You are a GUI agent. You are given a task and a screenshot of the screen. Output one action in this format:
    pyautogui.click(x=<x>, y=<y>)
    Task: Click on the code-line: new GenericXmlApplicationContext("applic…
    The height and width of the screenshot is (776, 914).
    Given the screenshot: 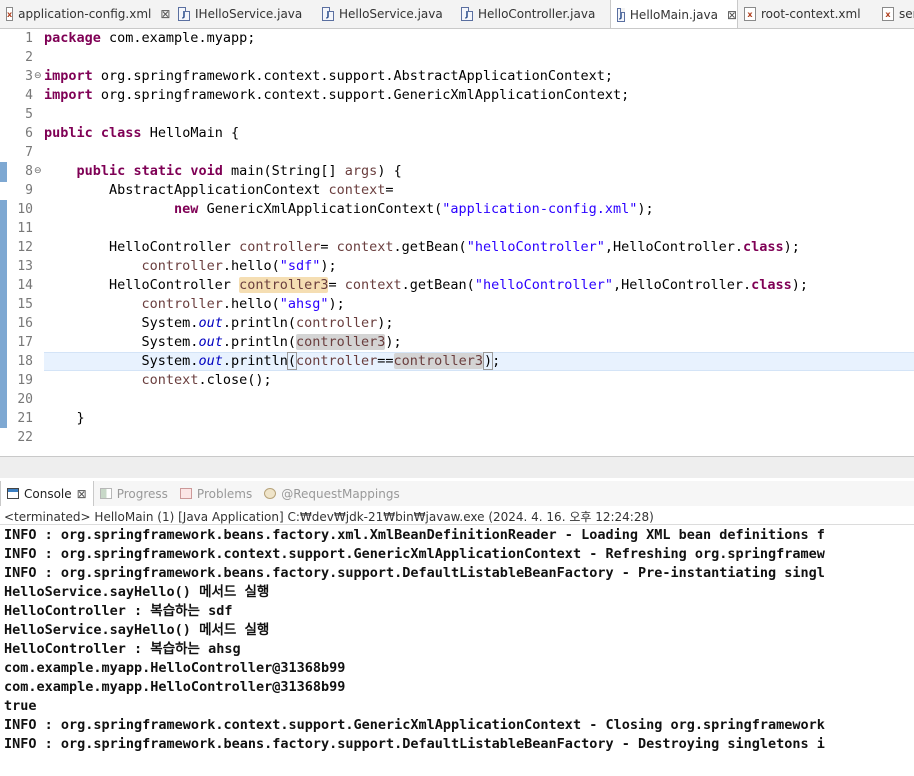 What is the action you would take?
    pyautogui.click(x=479, y=209)
    